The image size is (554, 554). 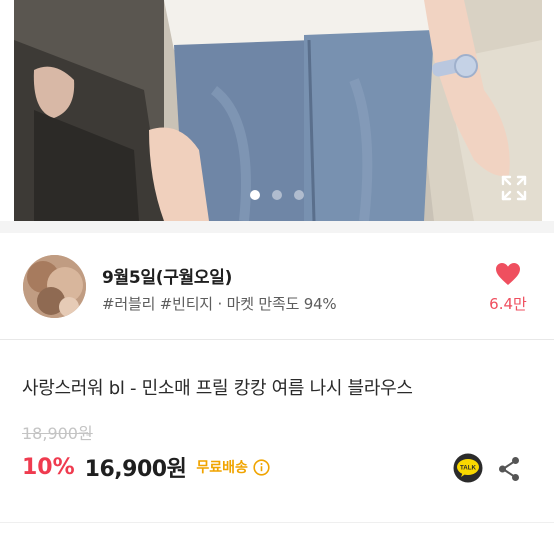 I want to click on sale-price: 16,900원, so click(x=135, y=469).